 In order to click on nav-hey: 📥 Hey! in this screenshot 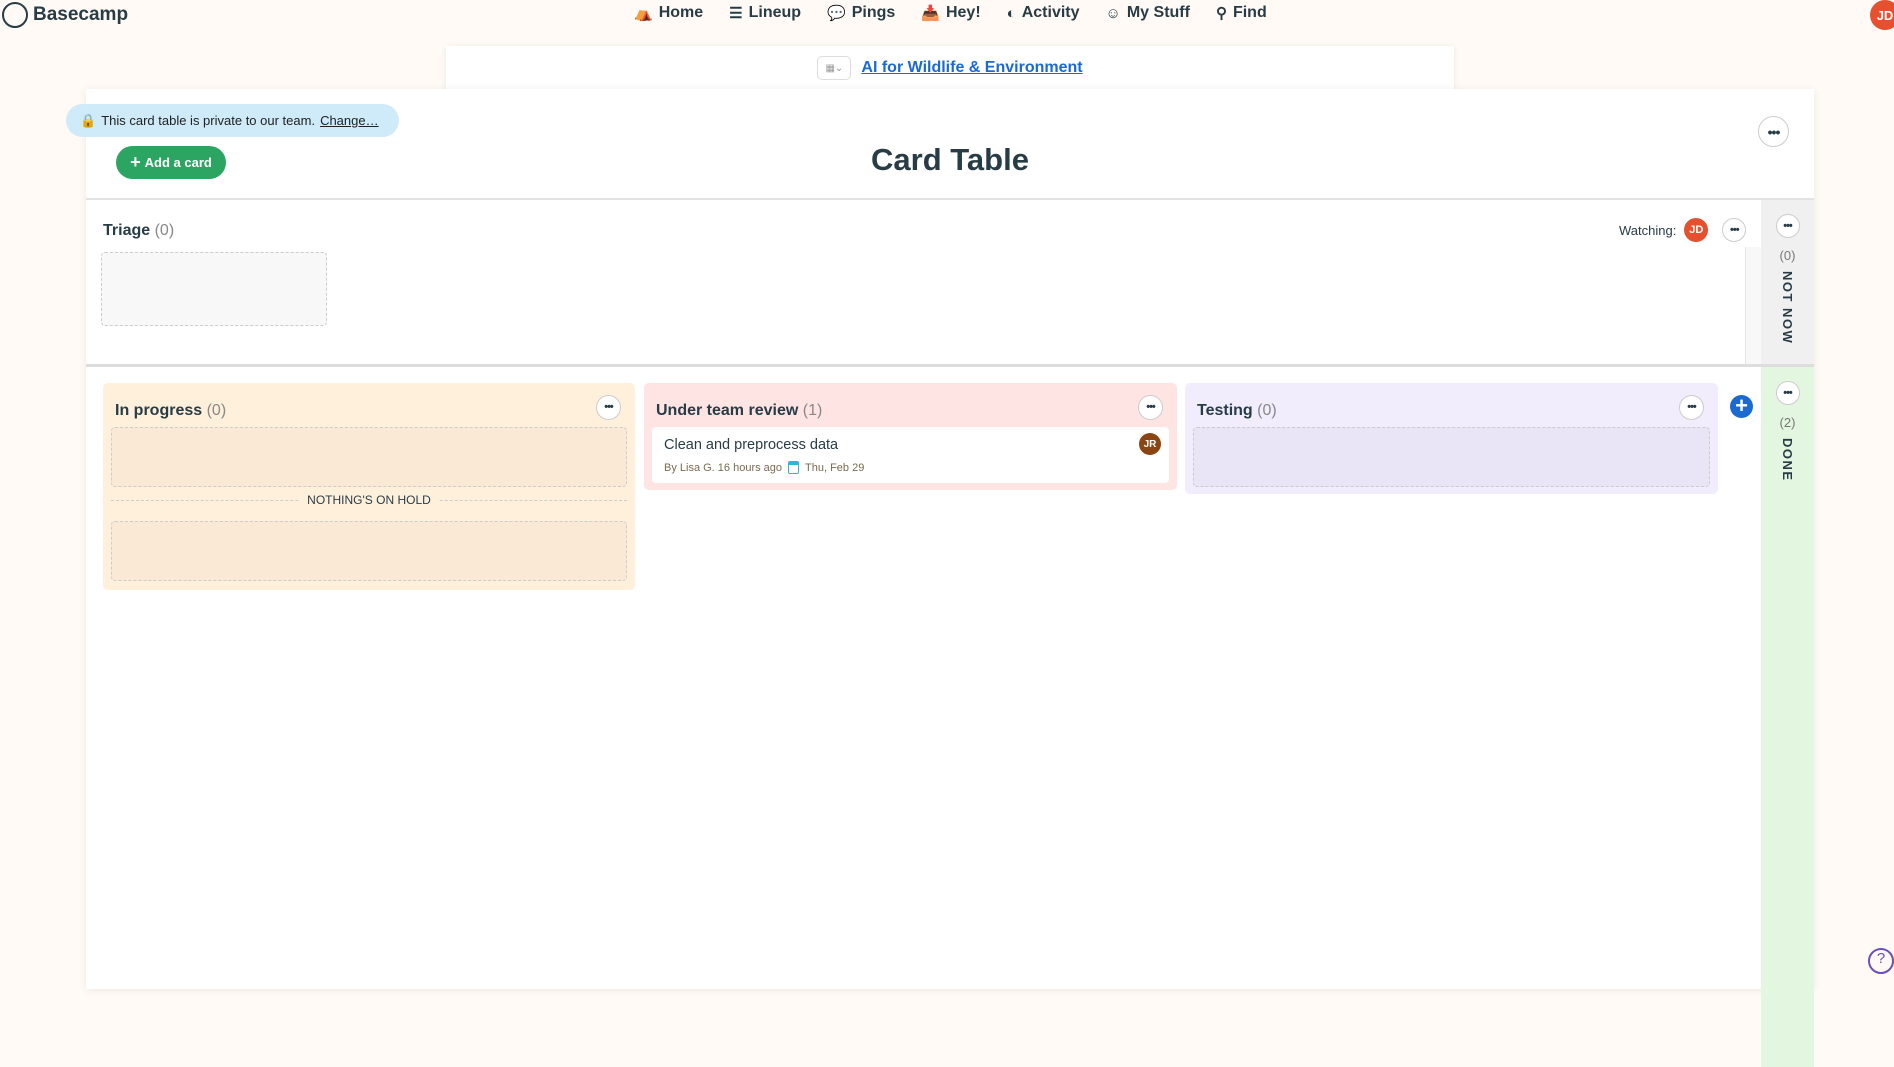, I will do `click(950, 13)`.